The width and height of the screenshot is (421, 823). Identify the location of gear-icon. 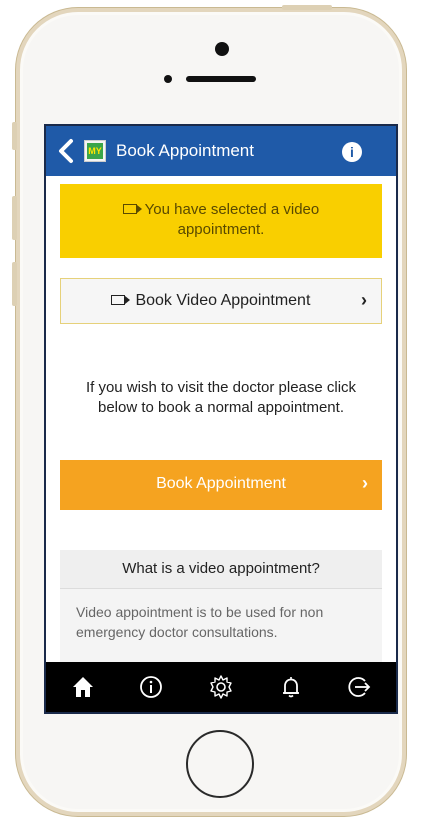
(221, 687).